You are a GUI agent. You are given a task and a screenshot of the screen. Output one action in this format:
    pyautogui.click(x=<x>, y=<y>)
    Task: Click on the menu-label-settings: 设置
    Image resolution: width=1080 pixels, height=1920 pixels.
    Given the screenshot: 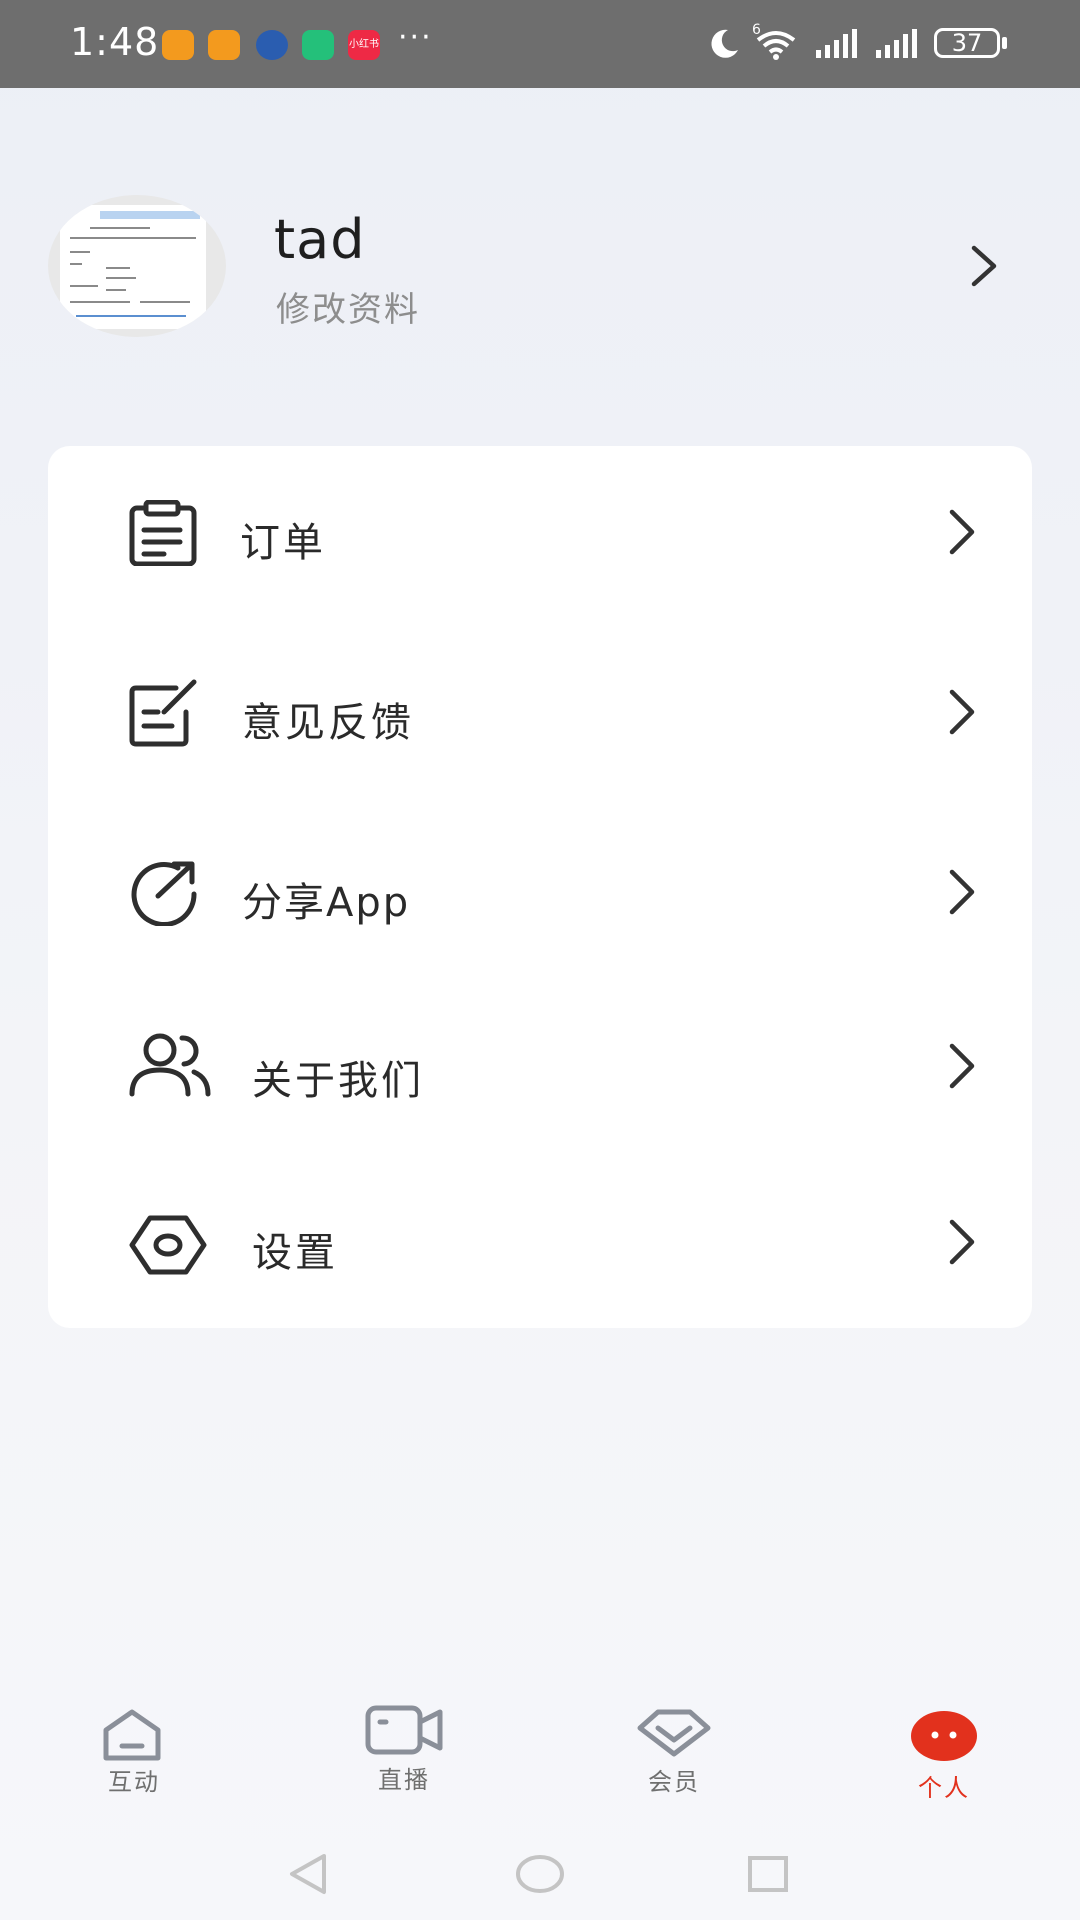 What is the action you would take?
    pyautogui.click(x=295, y=1253)
    